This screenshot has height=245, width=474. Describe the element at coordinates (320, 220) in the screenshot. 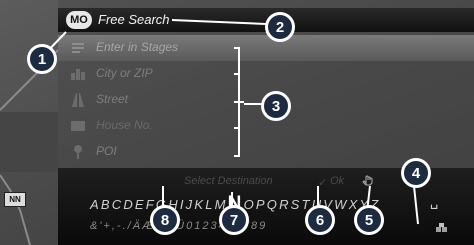

I see `callout-6: 6` at that location.